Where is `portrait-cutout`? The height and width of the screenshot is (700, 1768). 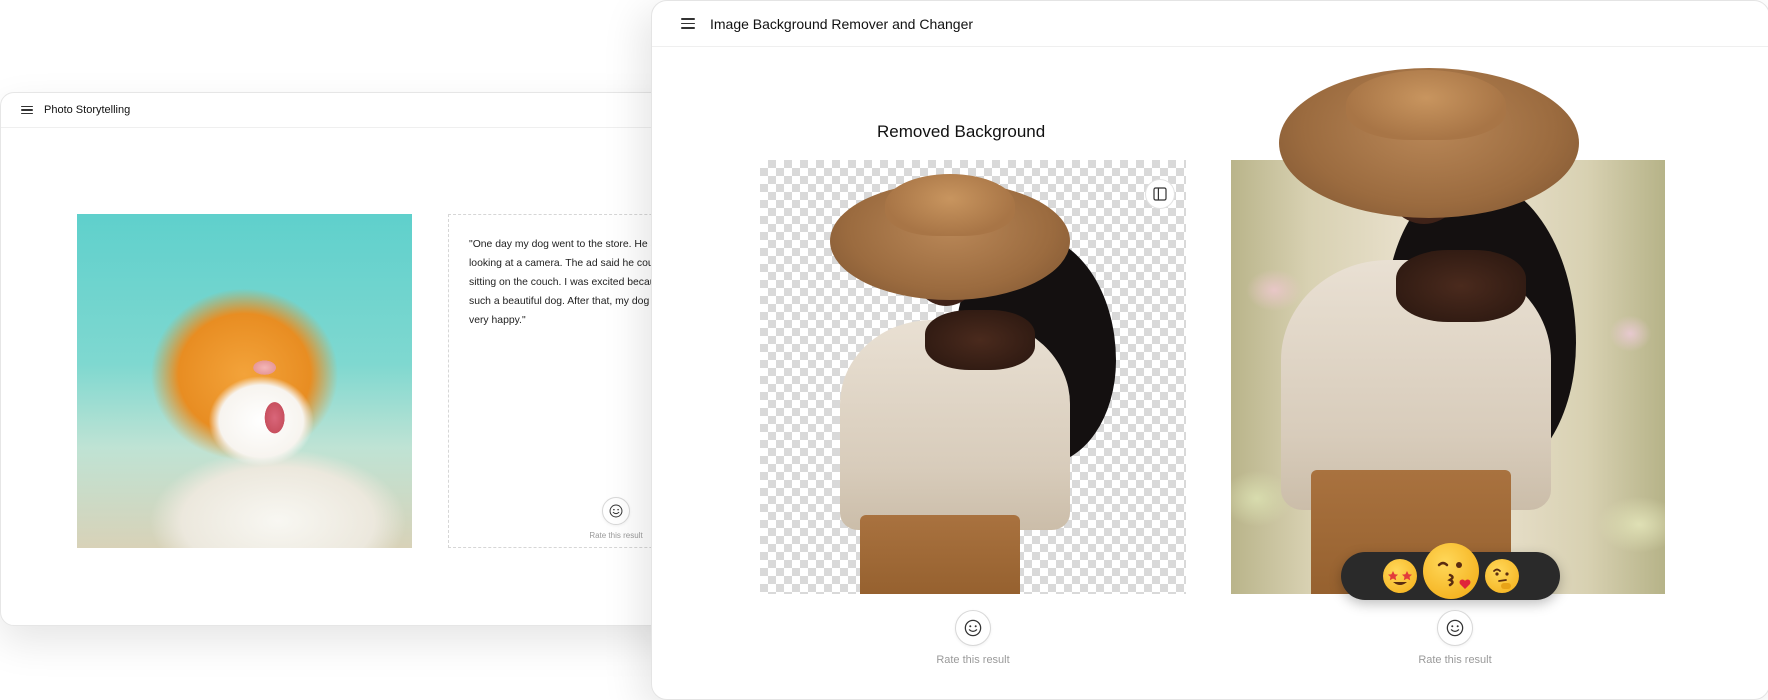
portrait-cutout is located at coordinates (973, 377).